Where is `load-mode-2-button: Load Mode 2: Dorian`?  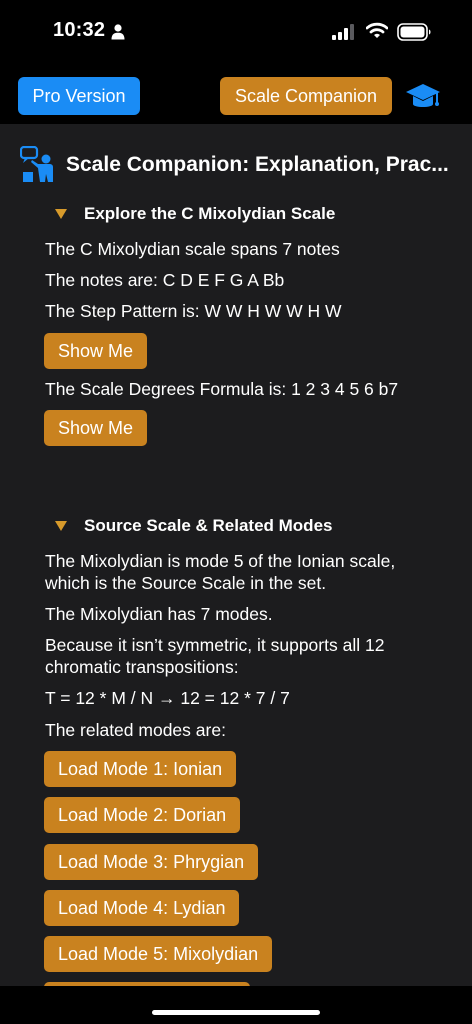 load-mode-2-button: Load Mode 2: Dorian is located at coordinates (142, 815).